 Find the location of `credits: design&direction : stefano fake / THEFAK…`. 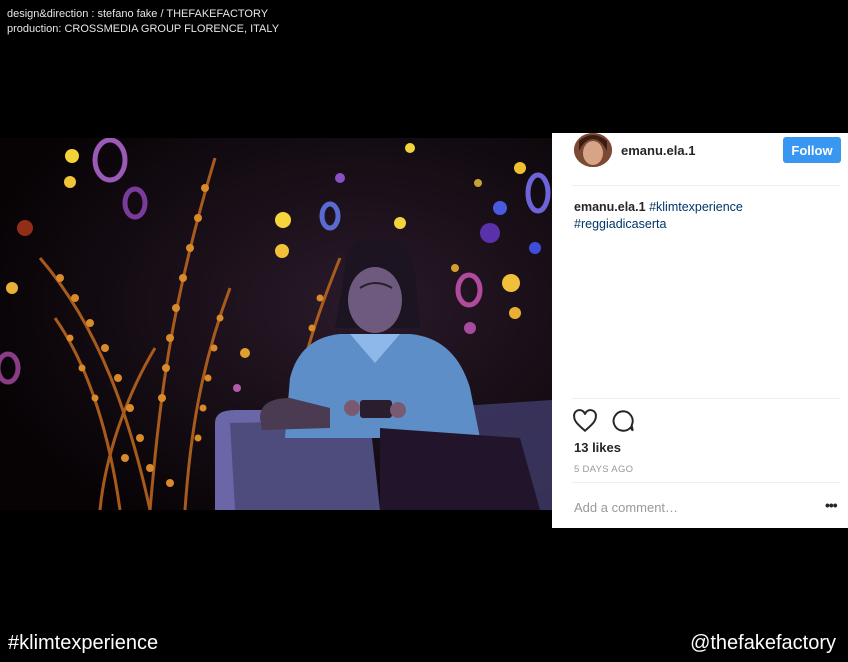

credits: design&direction : stefano fake / THEFAK… is located at coordinates (143, 22).